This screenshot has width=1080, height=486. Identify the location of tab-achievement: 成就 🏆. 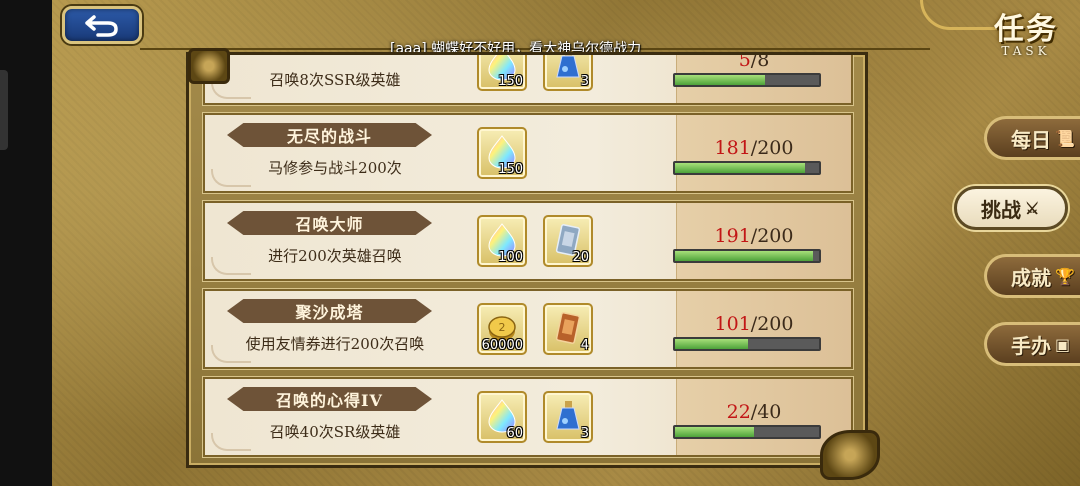
(1032, 276).